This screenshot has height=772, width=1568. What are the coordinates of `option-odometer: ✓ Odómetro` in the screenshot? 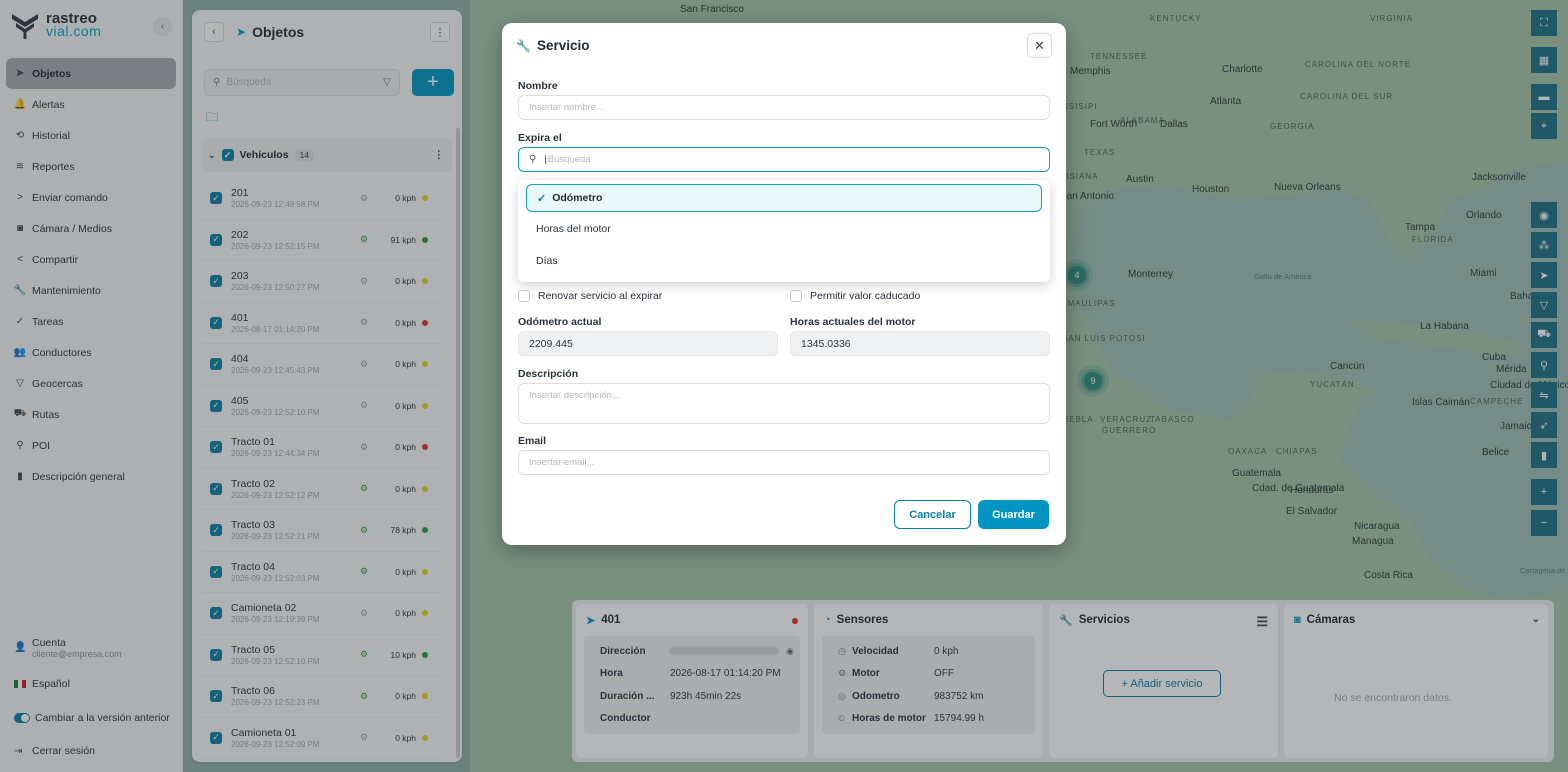 It's located at (784, 198).